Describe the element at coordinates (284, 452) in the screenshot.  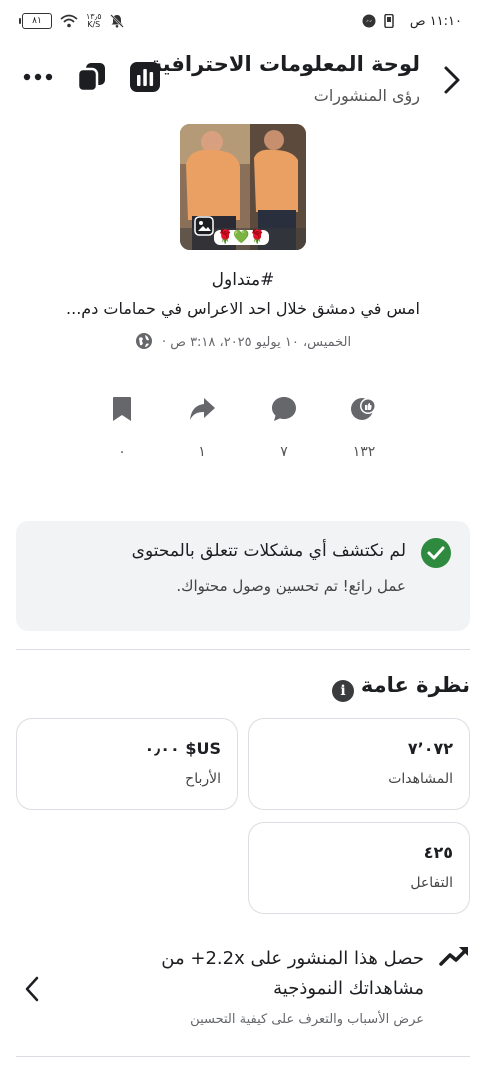
I see `comments-count: ٧` at that location.